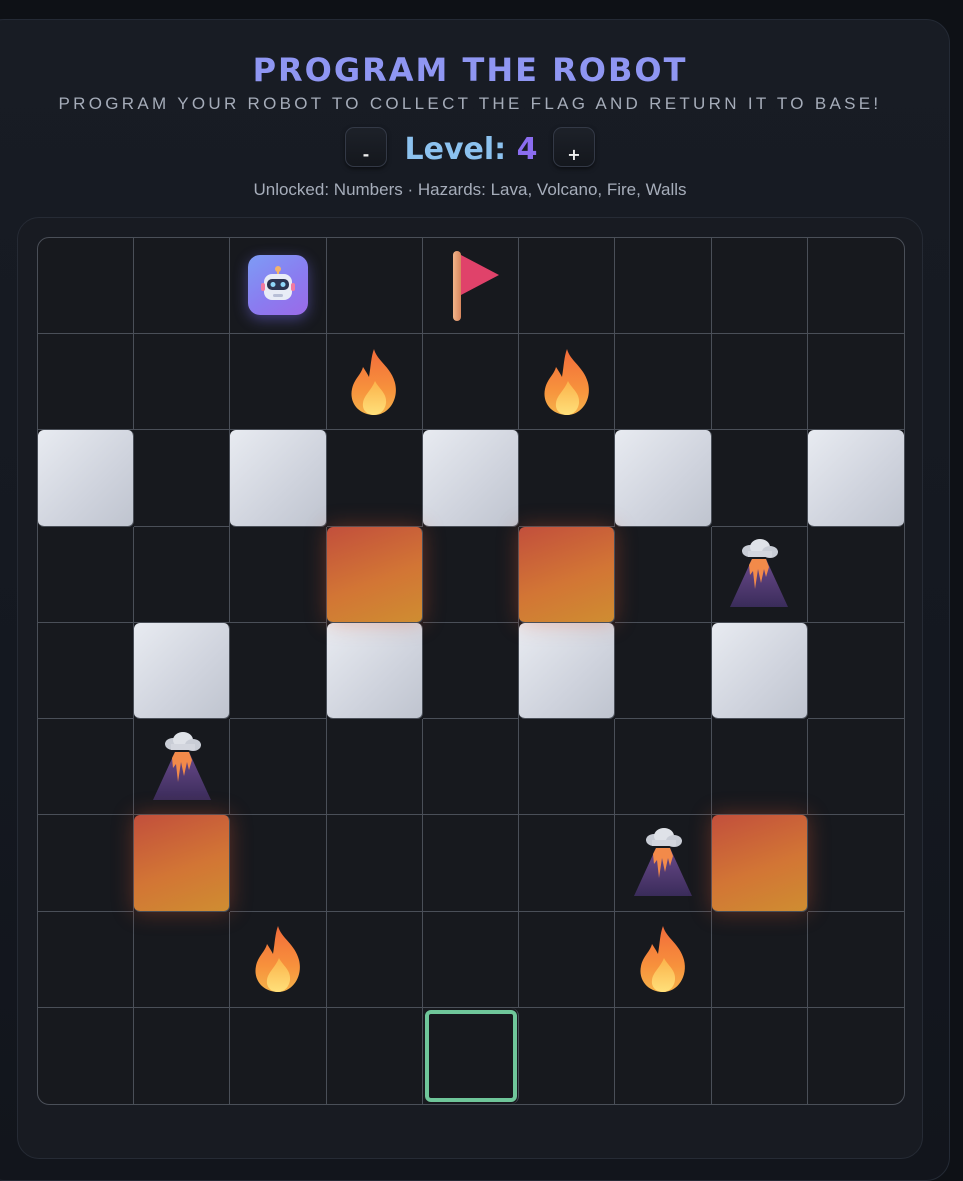 The image size is (963, 1181). Describe the element at coordinates (455, 149) in the screenshot. I see `level-label: Level:` at that location.